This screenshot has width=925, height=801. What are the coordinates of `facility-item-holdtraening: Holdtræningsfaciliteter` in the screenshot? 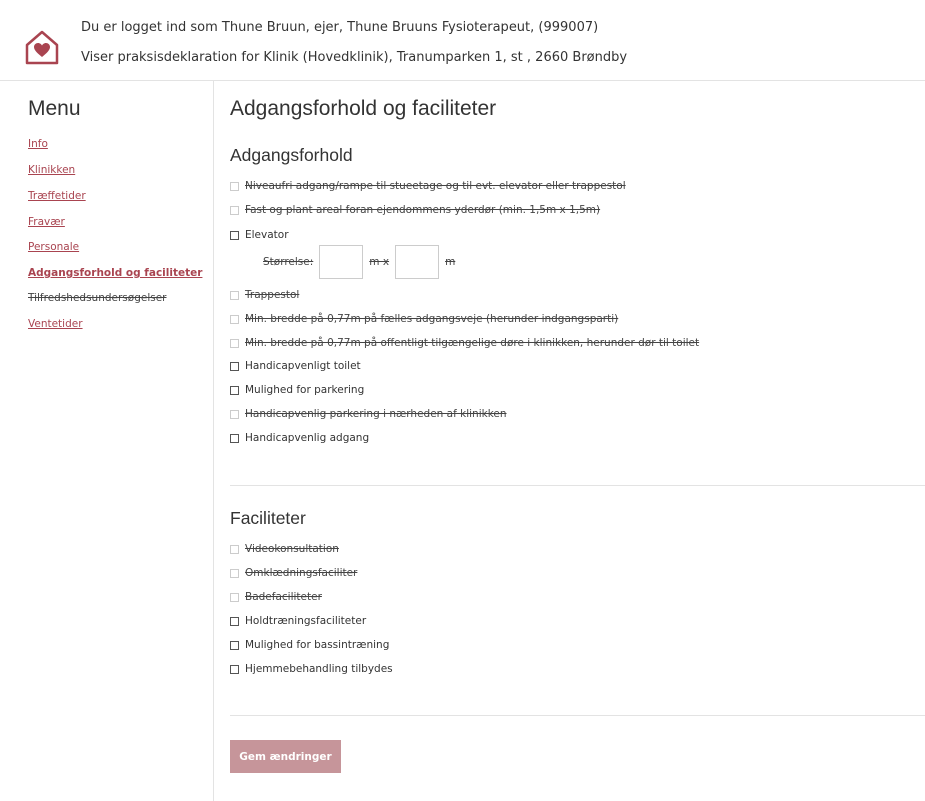 It's located at (298, 621).